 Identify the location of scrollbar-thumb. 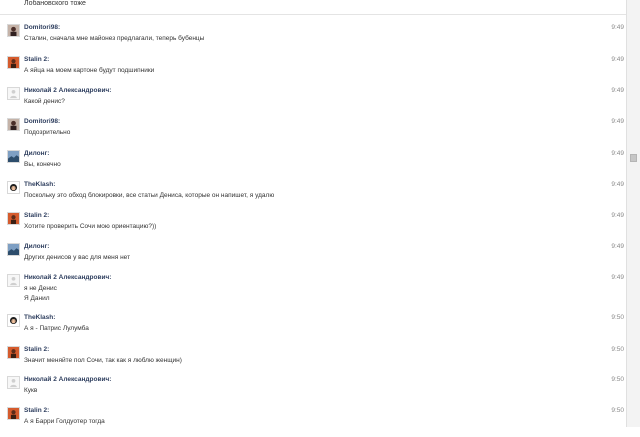
(633, 158).